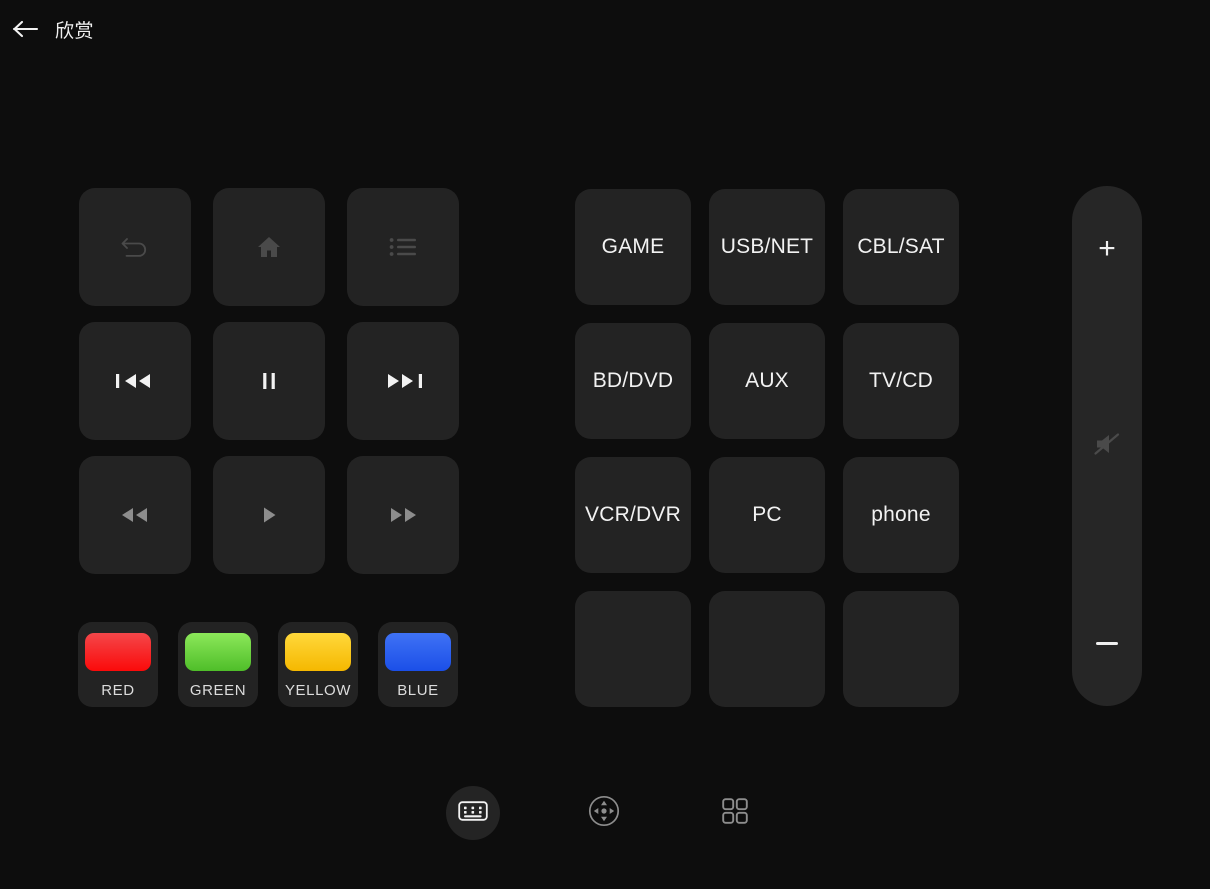 The width and height of the screenshot is (1210, 889). I want to click on color-key-label: BLUE, so click(418, 690).